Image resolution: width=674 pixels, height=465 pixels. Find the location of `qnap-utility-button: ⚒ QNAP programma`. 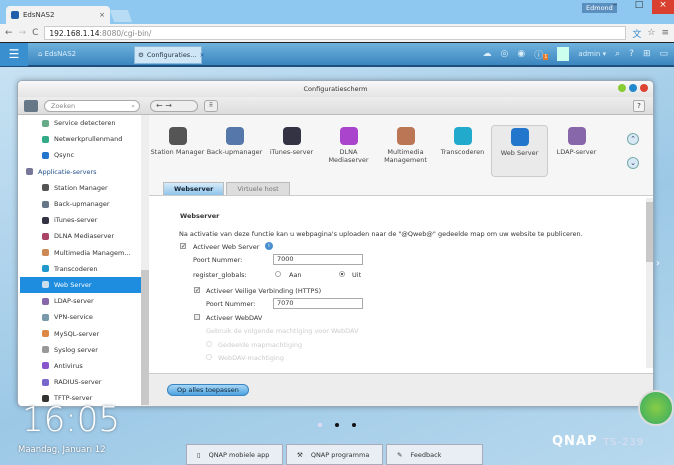

qnap-utility-button: ⚒ QNAP programma is located at coordinates (334, 454).